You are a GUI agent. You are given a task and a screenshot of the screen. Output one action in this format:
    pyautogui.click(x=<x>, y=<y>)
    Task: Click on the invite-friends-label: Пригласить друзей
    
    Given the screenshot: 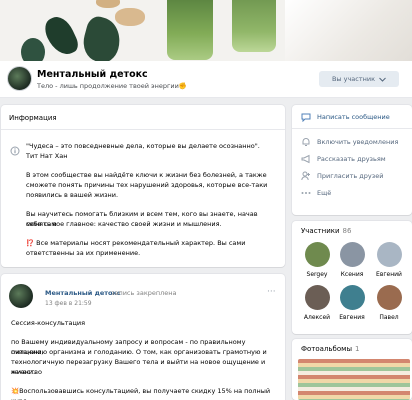 What is the action you would take?
    pyautogui.click(x=350, y=176)
    